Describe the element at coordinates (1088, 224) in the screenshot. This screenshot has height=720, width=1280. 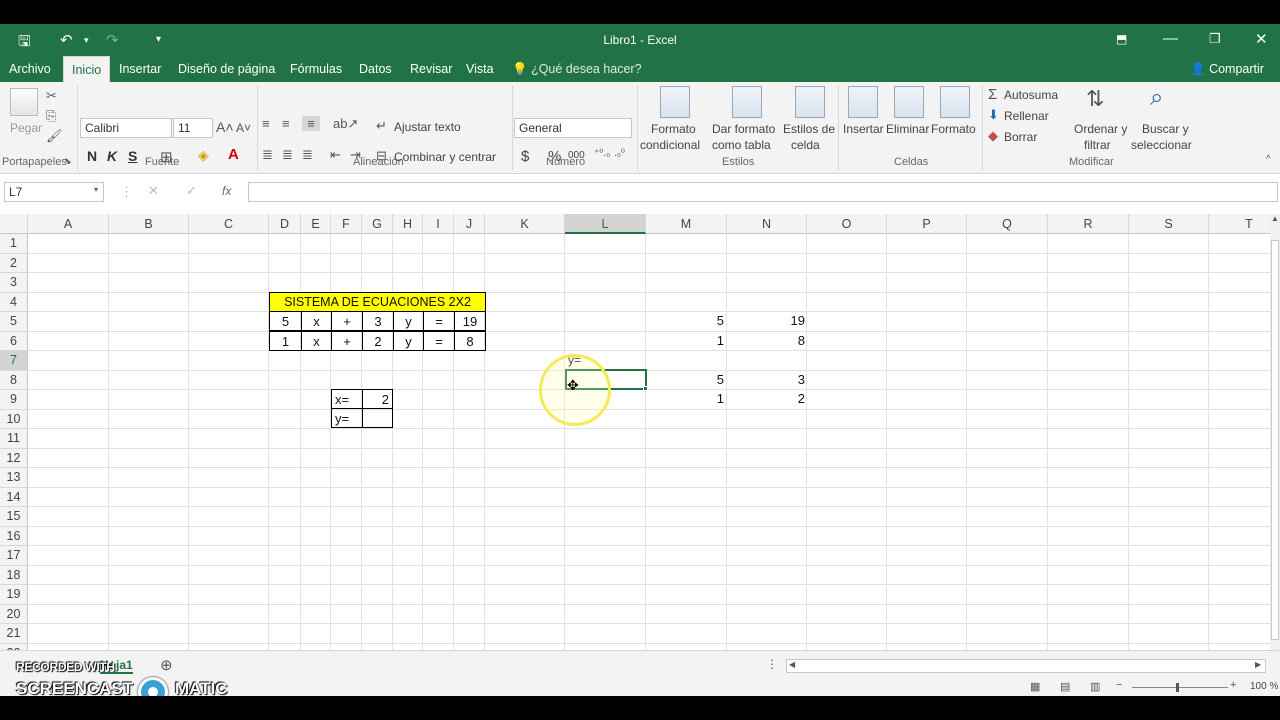
I see `column-header-r: R` at that location.